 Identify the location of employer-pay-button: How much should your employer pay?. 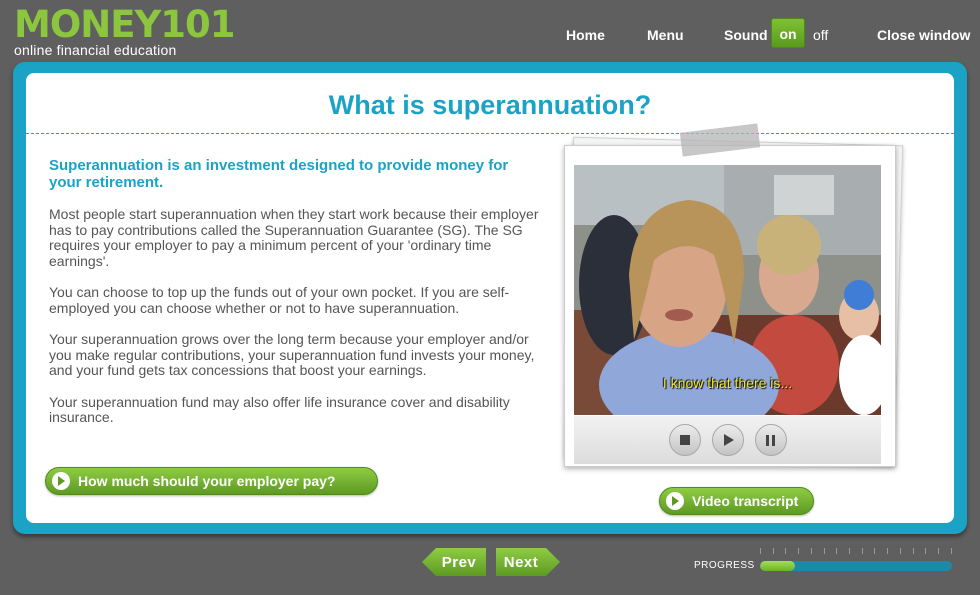
(211, 481).